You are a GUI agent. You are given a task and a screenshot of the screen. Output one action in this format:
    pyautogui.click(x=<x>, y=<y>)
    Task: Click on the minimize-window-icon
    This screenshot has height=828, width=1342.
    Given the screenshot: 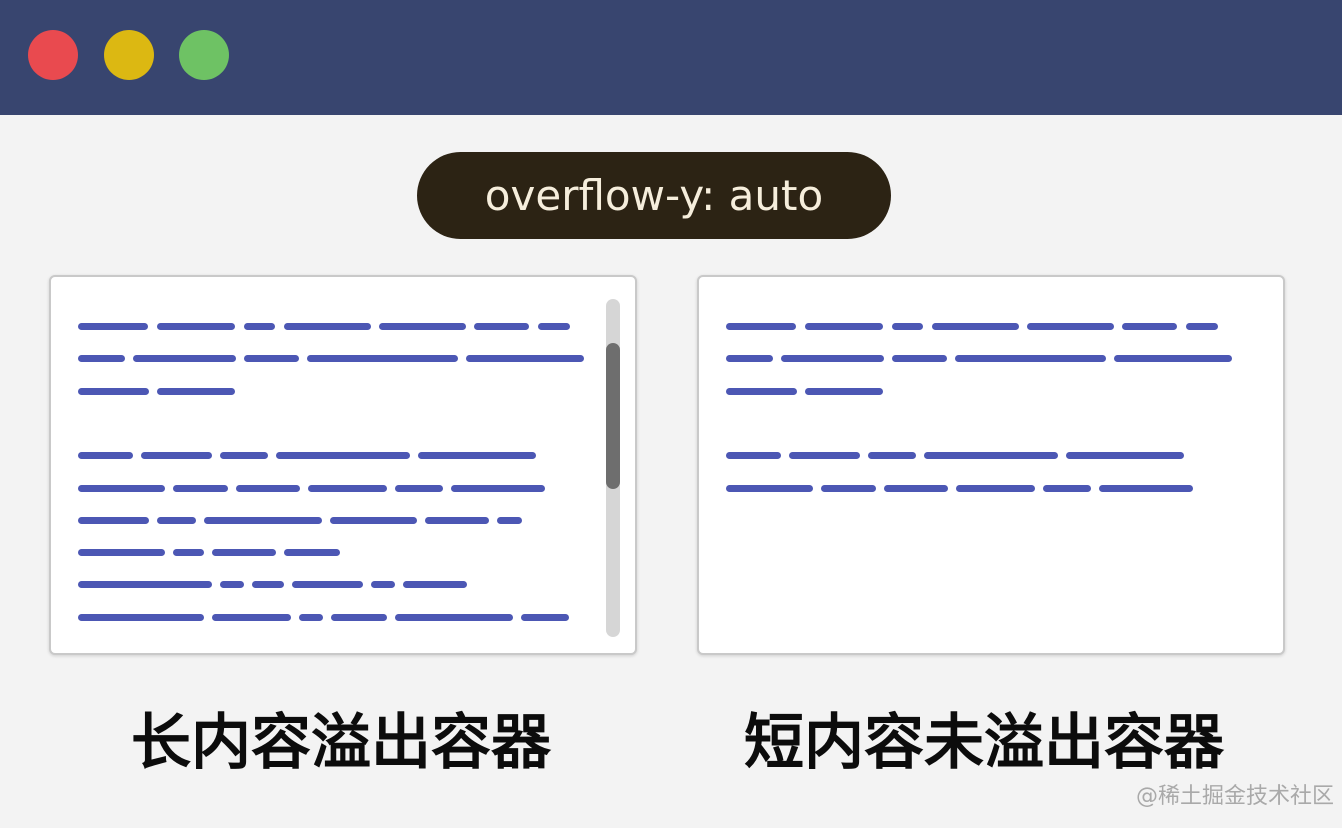 What is the action you would take?
    pyautogui.click(x=129, y=55)
    